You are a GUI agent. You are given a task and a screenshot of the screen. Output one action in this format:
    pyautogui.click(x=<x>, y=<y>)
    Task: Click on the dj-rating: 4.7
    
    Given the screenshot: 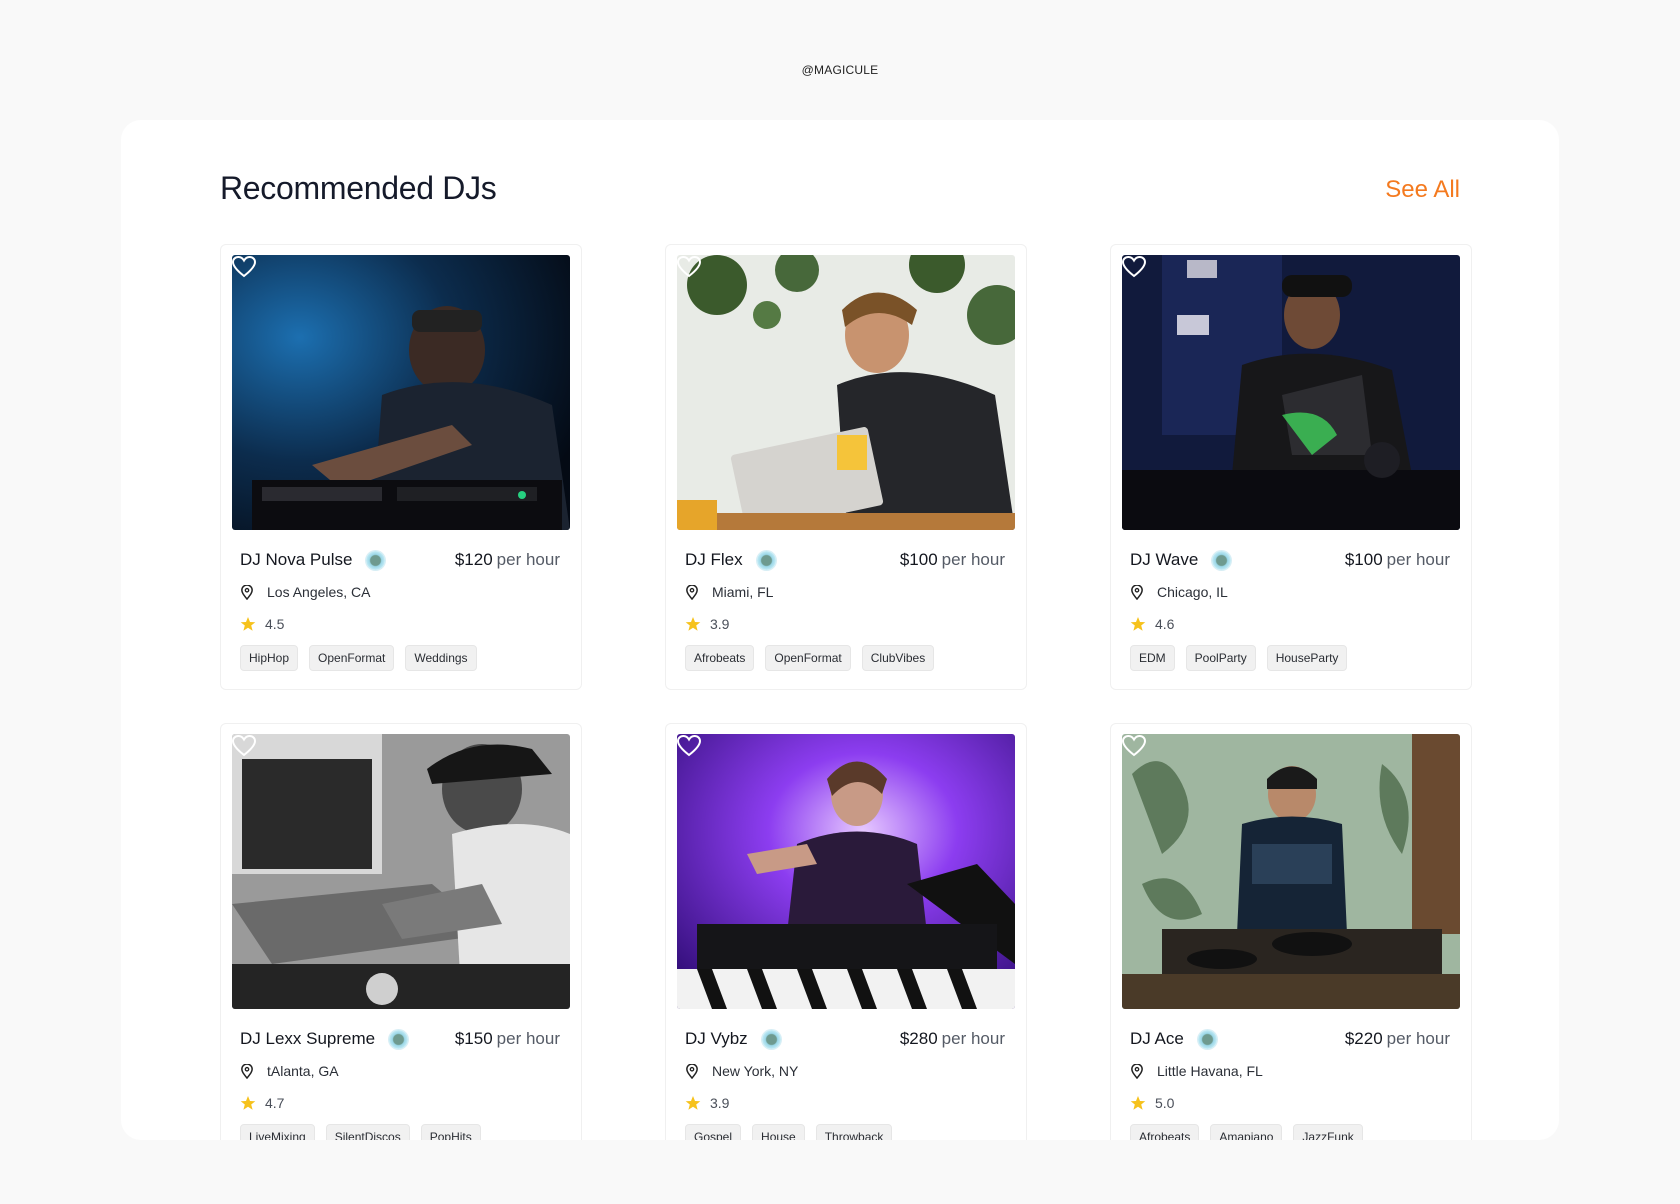 What is the action you would take?
    pyautogui.click(x=262, y=1103)
    